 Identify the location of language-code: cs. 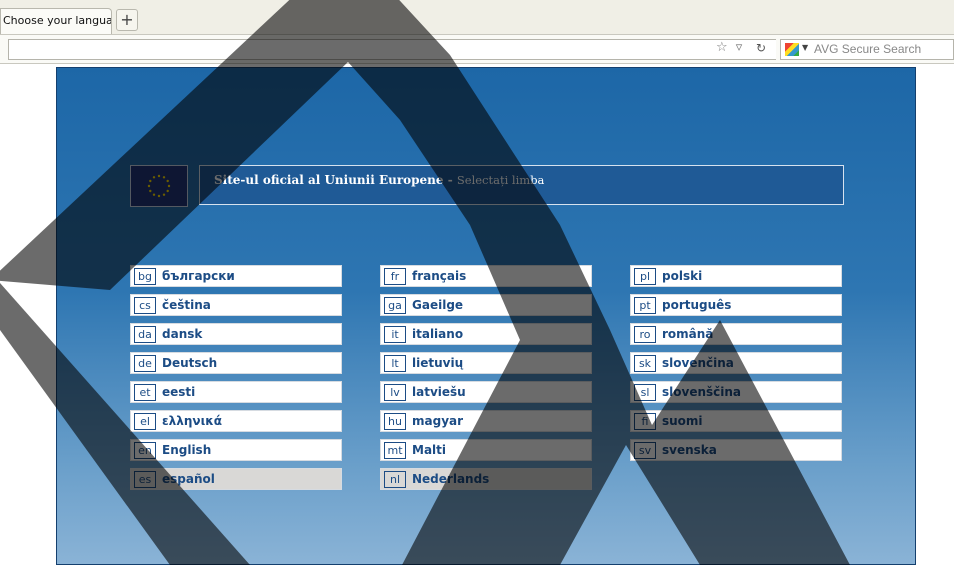
(145, 305).